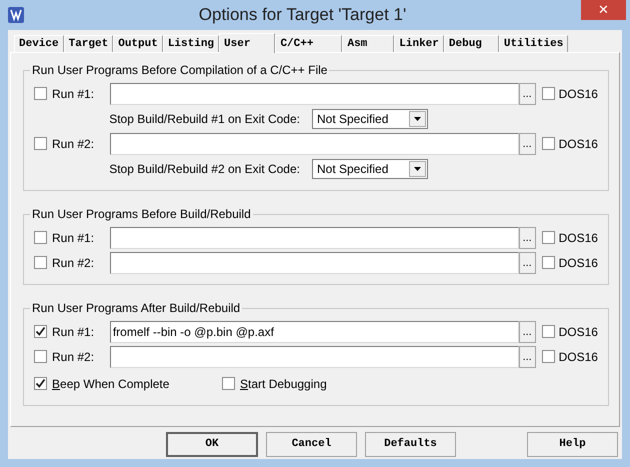  What do you see at coordinates (138, 43) in the screenshot?
I see `tab: Output` at bounding box center [138, 43].